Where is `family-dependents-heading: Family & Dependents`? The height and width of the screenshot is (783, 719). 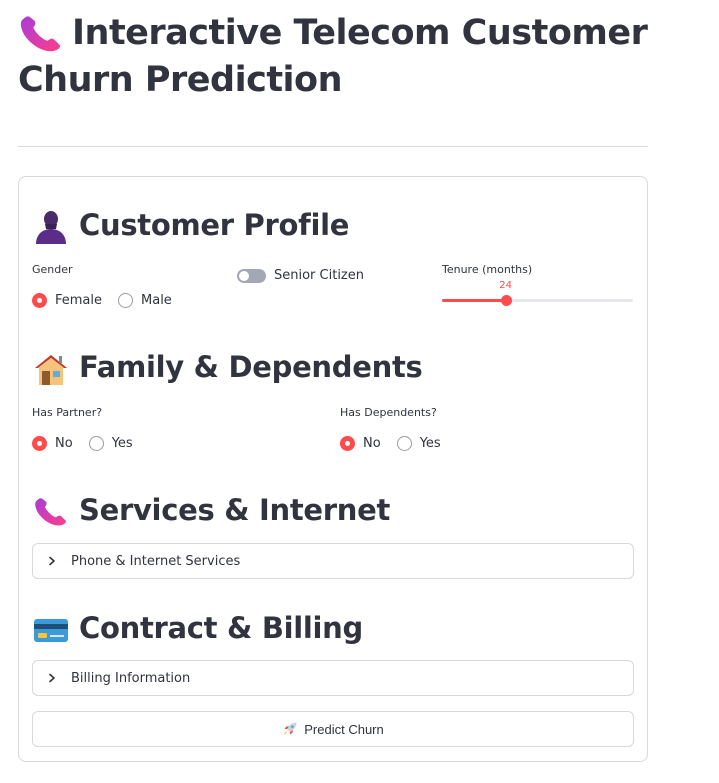
family-dependents-heading: Family & Dependents is located at coordinates (228, 367).